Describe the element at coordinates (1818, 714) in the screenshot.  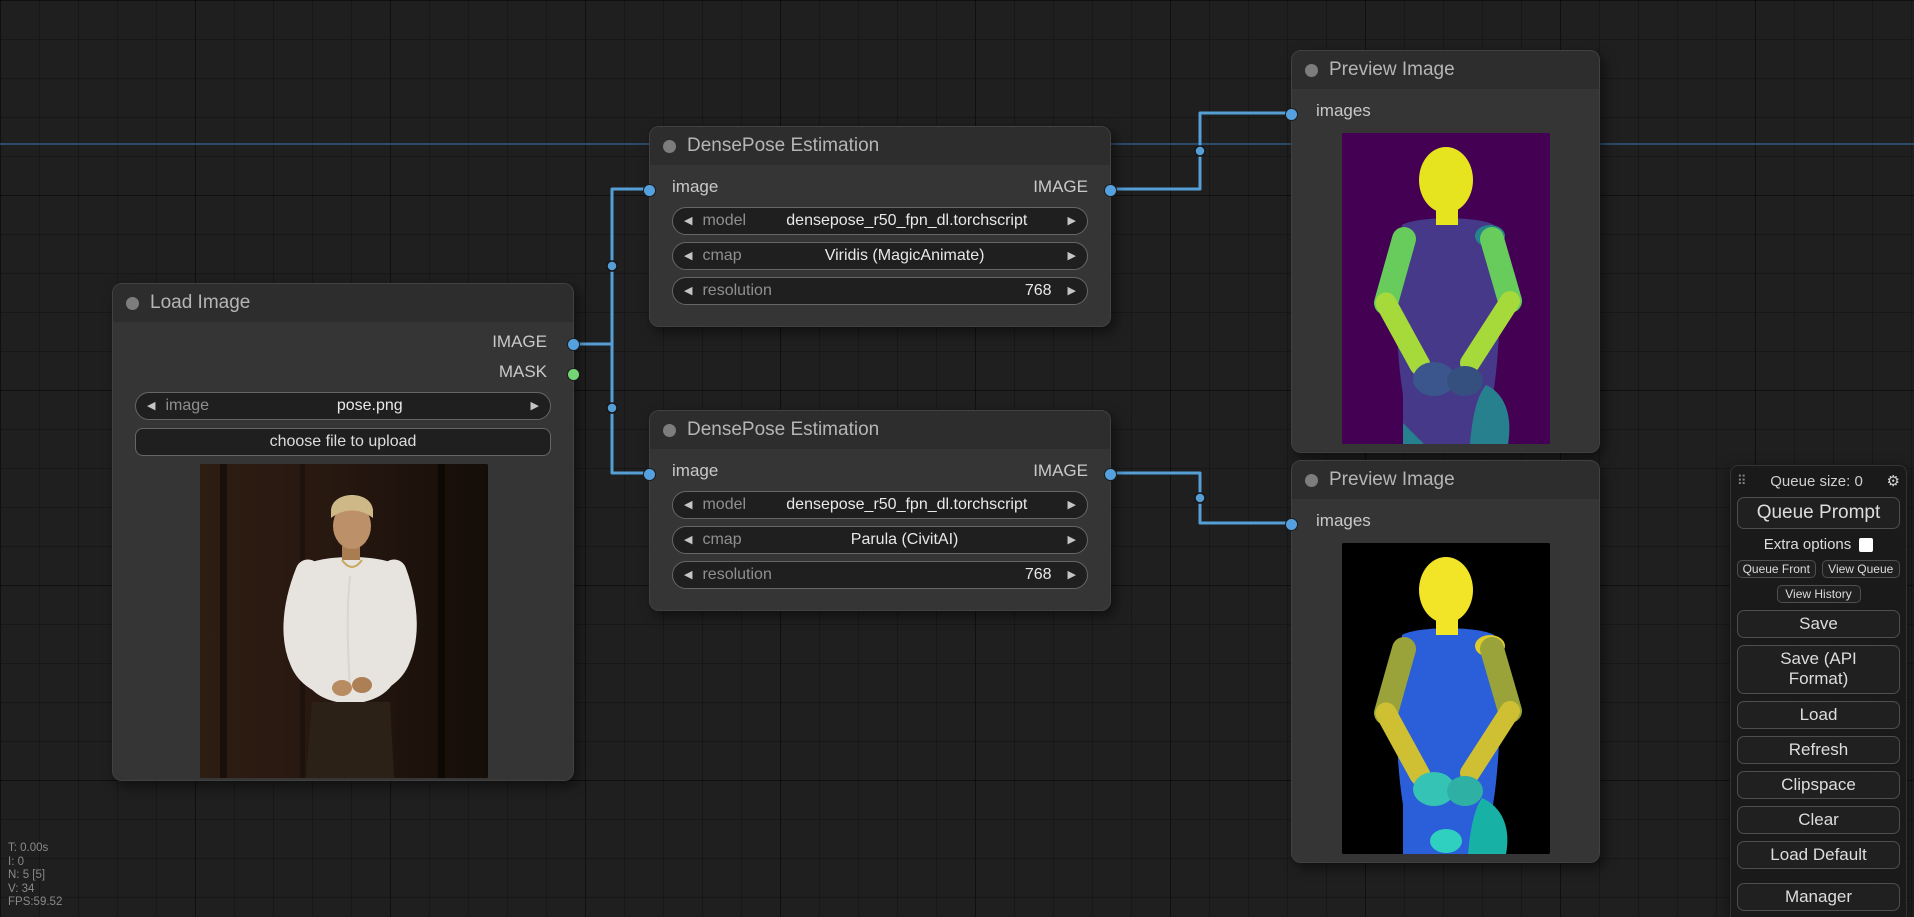
I see `load-button: Load` at that location.